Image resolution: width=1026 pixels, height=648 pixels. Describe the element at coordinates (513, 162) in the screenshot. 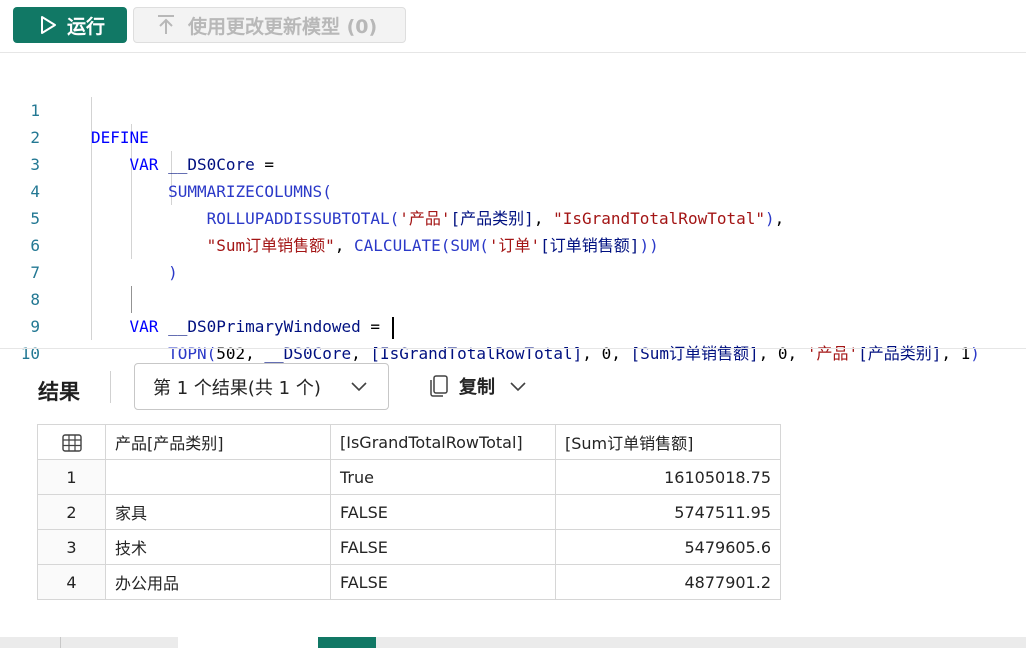

I see `code-line: 3 SUMMARIZECOLUMNS(` at that location.